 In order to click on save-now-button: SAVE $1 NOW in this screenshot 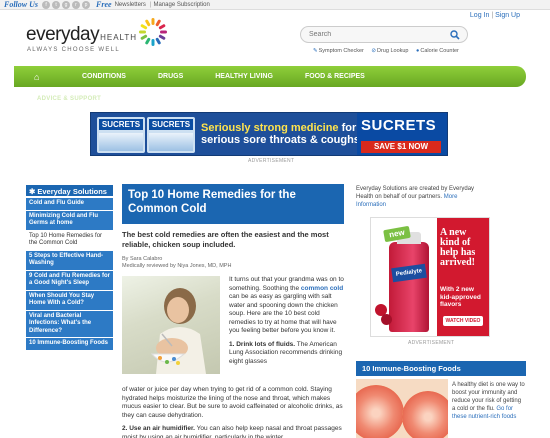, I will do `click(401, 147)`.